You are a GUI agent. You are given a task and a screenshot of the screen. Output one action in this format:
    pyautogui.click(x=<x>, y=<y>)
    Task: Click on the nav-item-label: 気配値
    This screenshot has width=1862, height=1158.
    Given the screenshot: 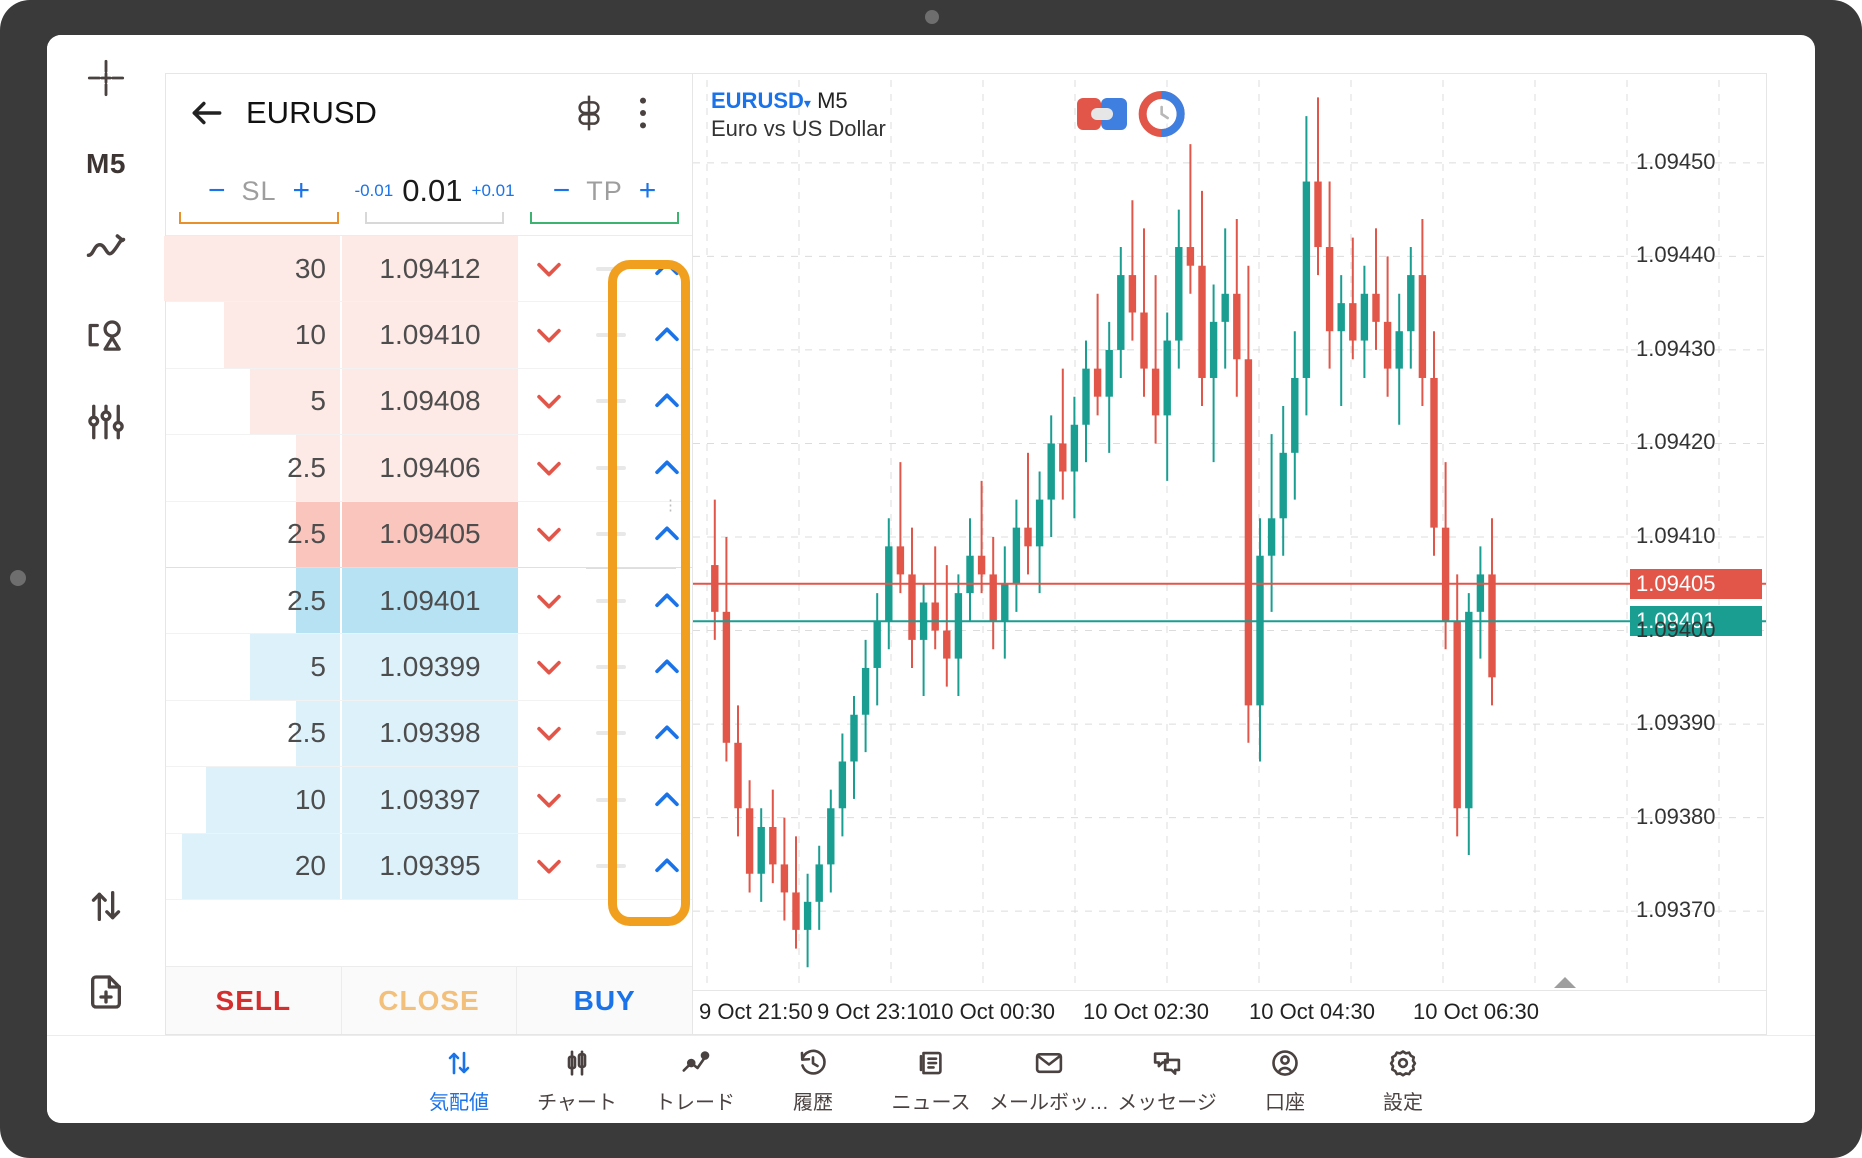 What is the action you would take?
    pyautogui.click(x=459, y=1103)
    